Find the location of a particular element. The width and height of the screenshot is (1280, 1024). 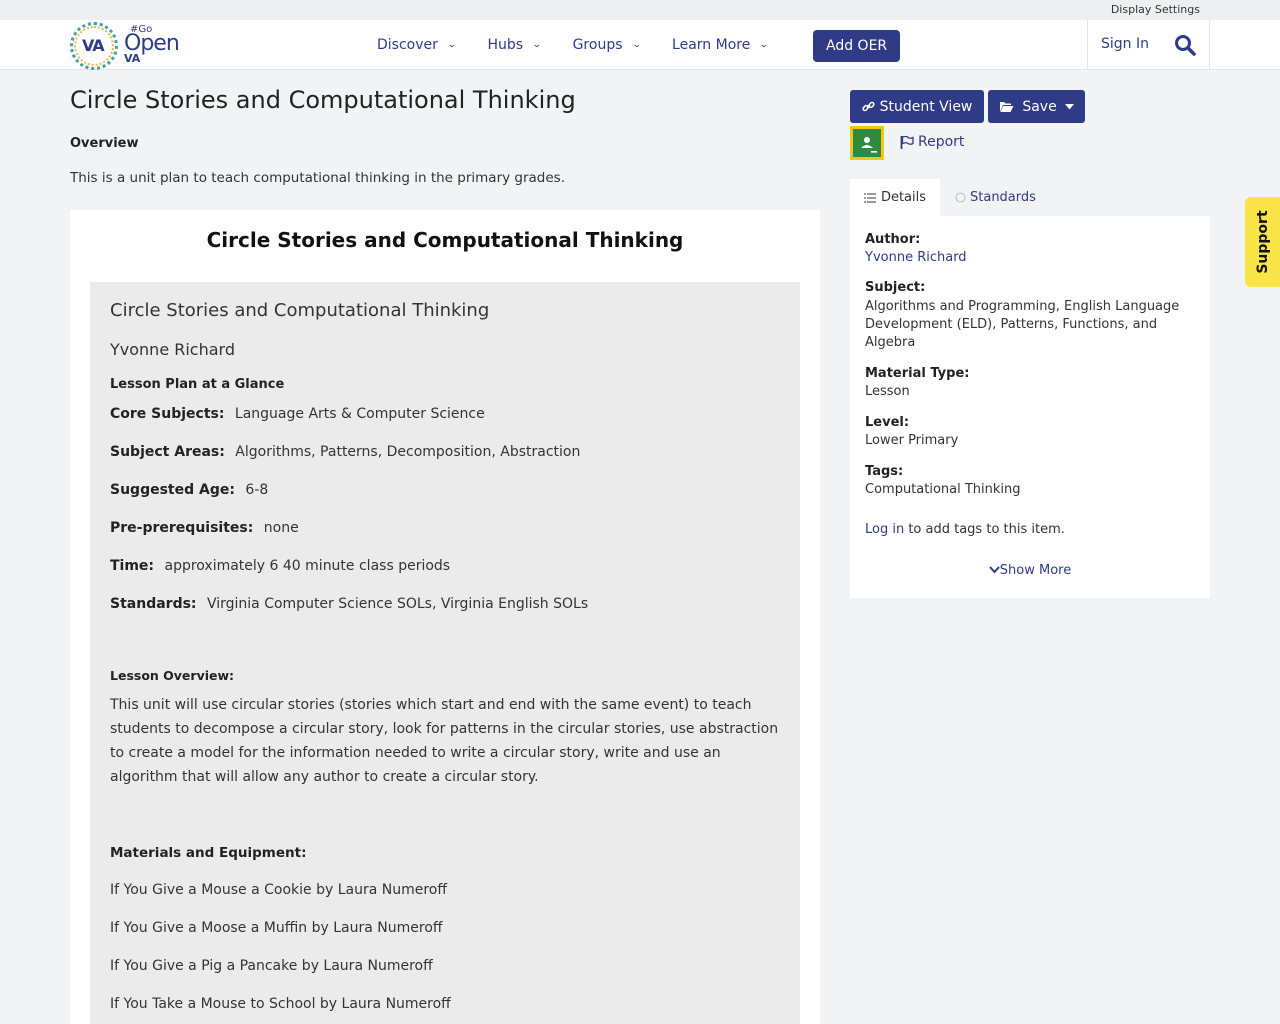

report-link: Report is located at coordinates (932, 142).